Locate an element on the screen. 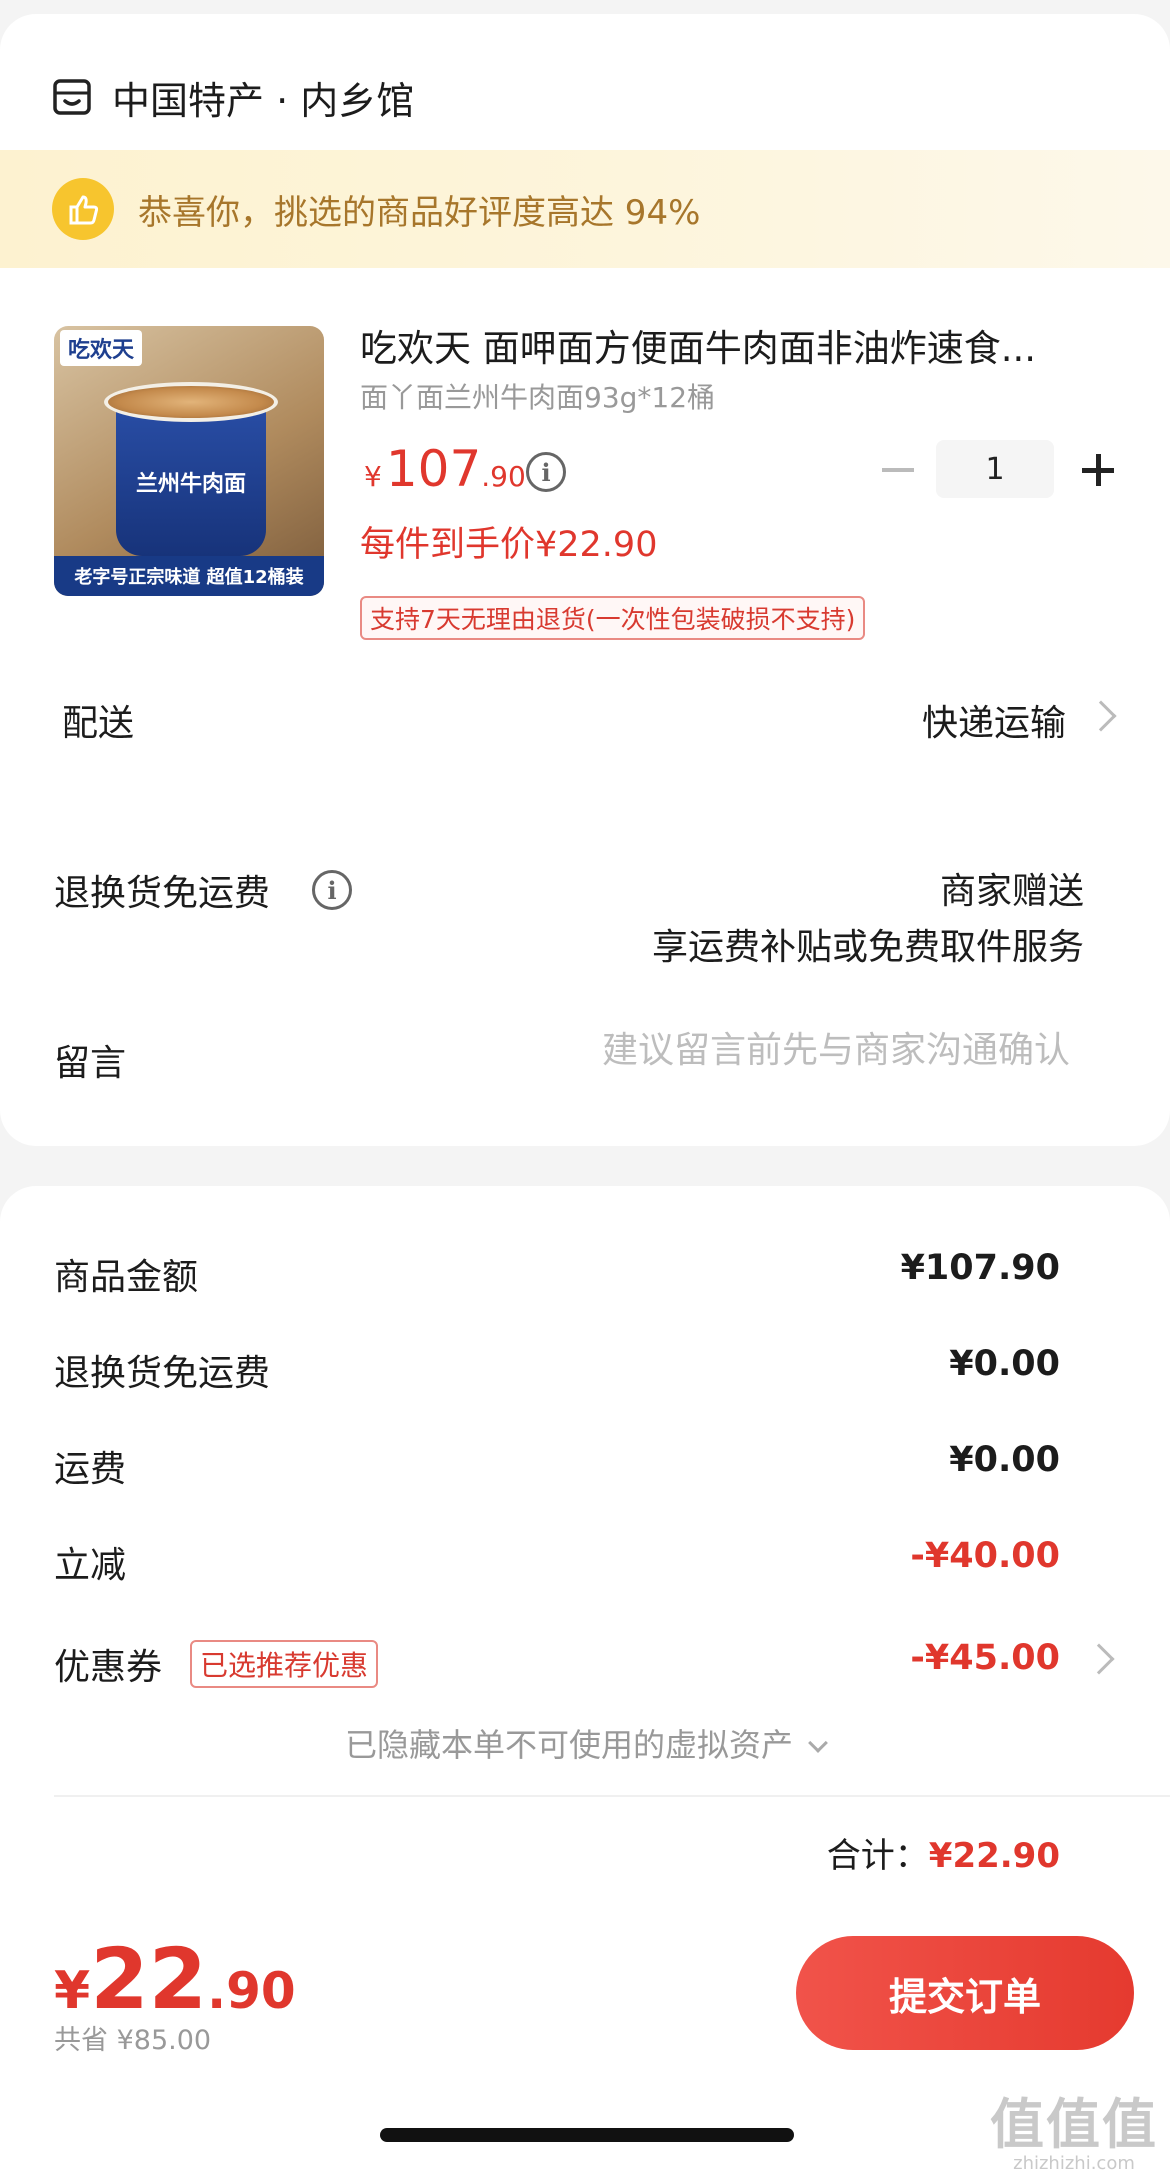 The width and height of the screenshot is (1170, 2171). watermark: 值值值 zhizhizhi.com is located at coordinates (1074, 2125).